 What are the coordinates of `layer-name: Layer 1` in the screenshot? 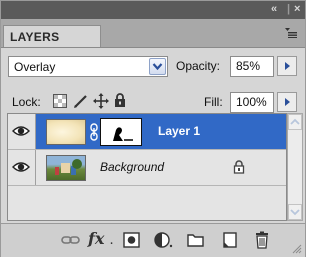 It's located at (179, 131).